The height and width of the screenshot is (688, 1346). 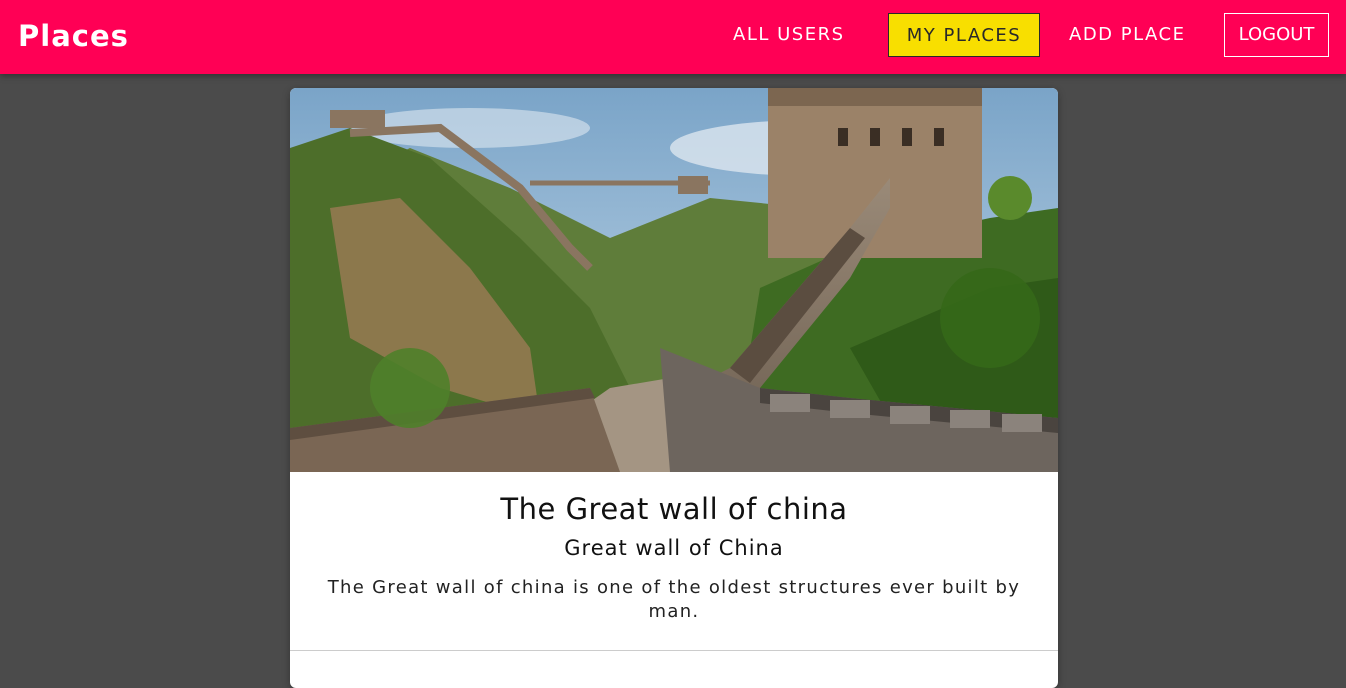 I want to click on nav-add-place: ADD PLACE, so click(x=1136, y=35).